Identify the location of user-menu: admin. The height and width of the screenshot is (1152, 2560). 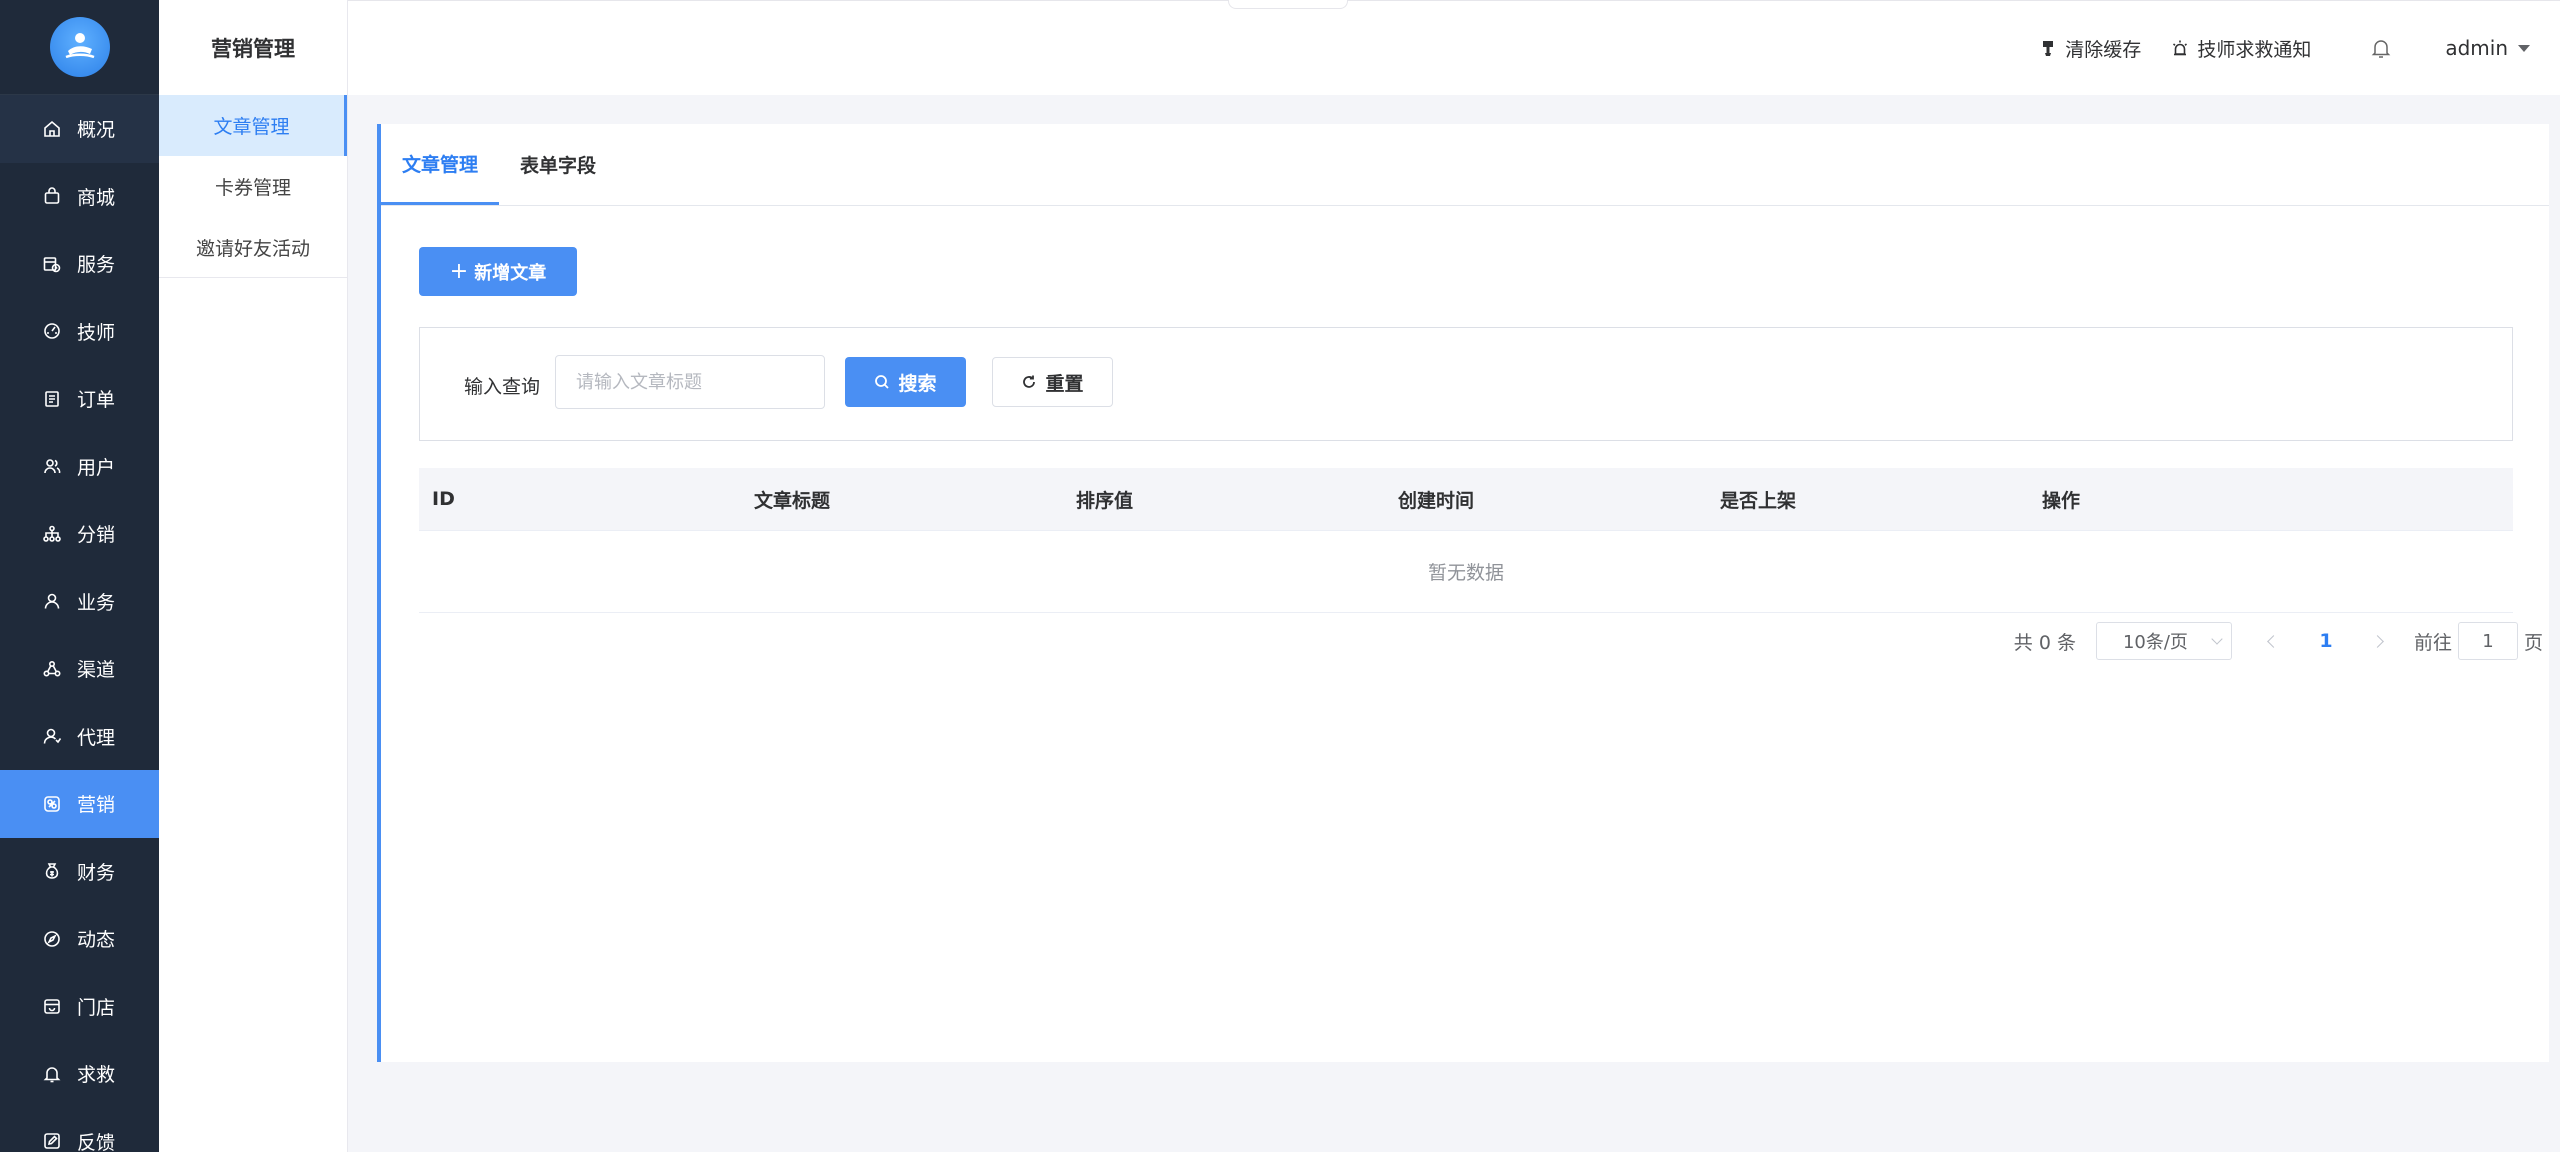
(2487, 48).